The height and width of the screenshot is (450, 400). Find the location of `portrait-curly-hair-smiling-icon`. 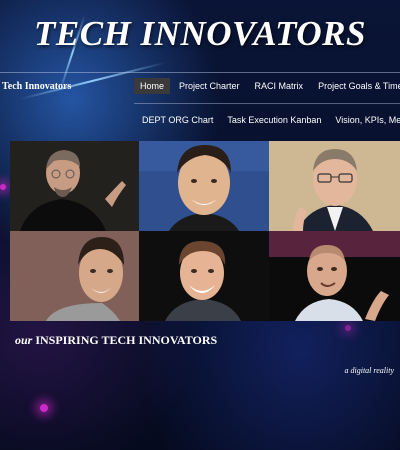

portrait-curly-hair-smiling-icon is located at coordinates (204, 276).